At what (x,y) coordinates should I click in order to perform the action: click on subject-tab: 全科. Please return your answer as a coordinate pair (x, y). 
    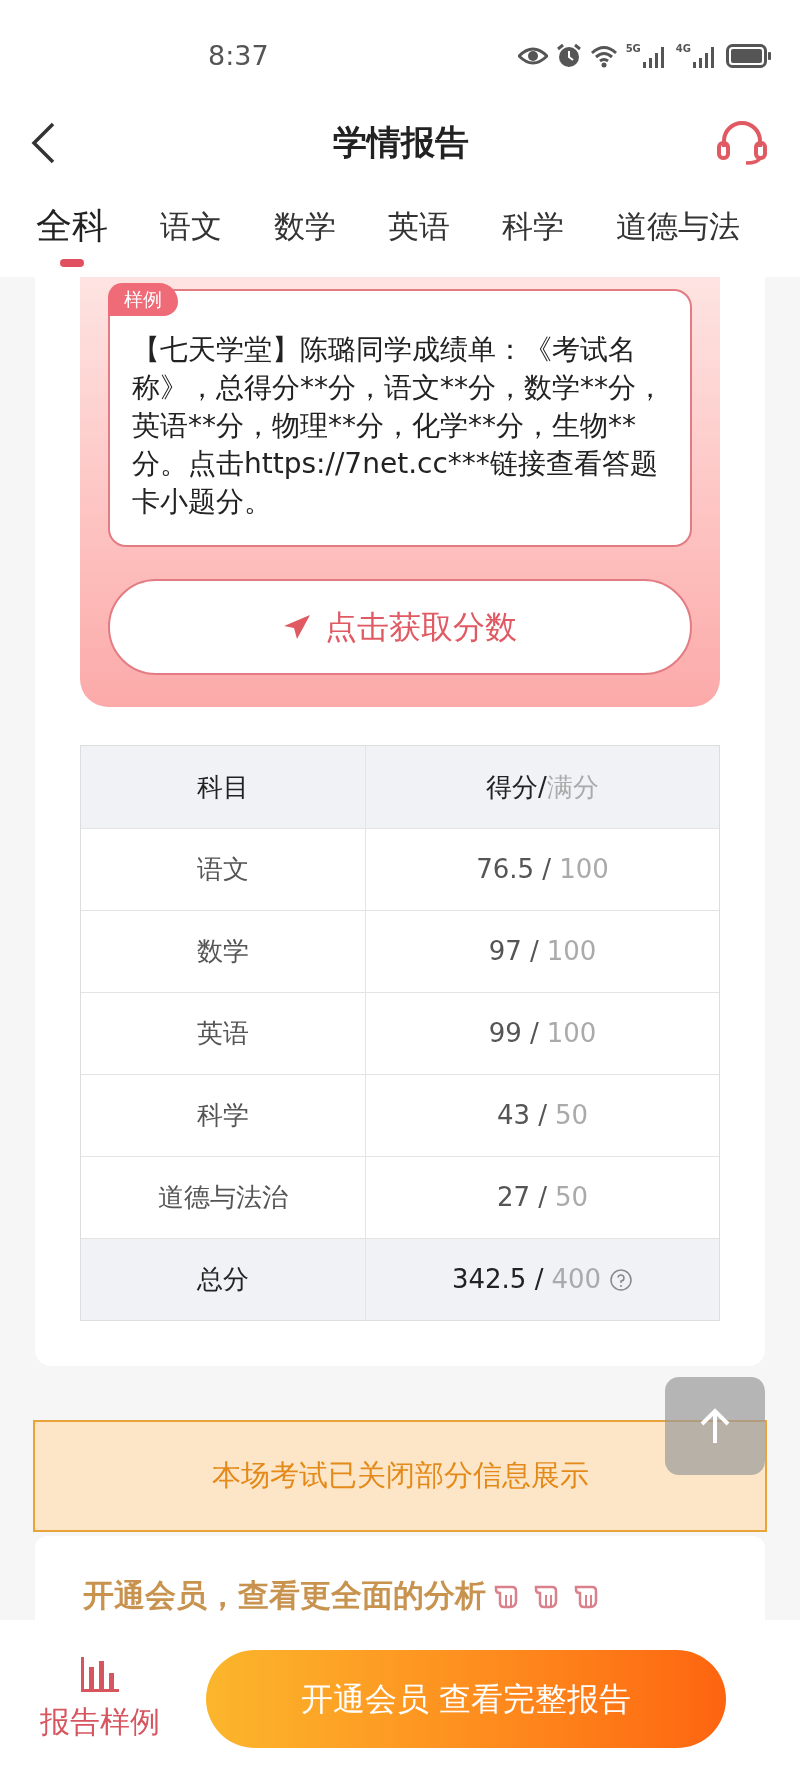
    Looking at the image, I should click on (72, 233).